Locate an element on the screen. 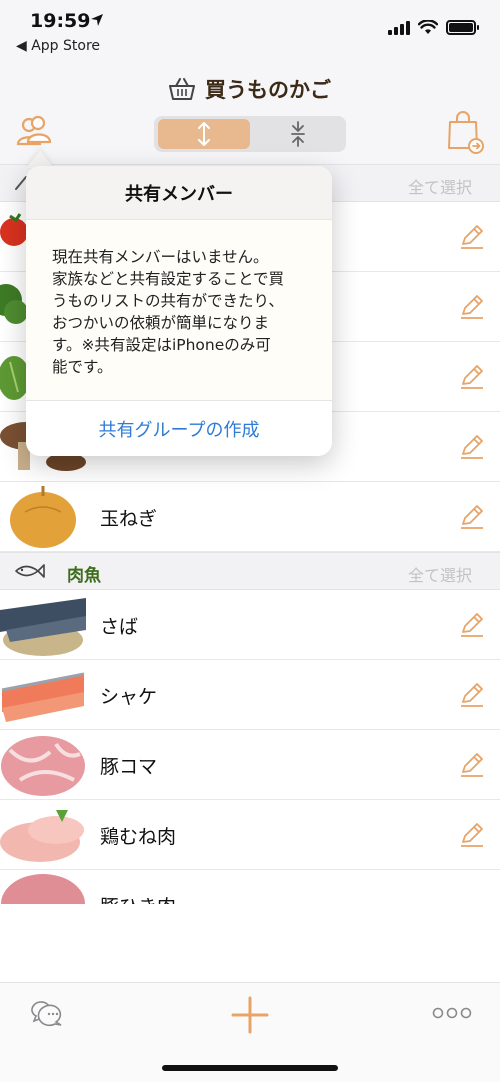 This screenshot has width=500, height=1082. list-item: シャケ is located at coordinates (250, 695).